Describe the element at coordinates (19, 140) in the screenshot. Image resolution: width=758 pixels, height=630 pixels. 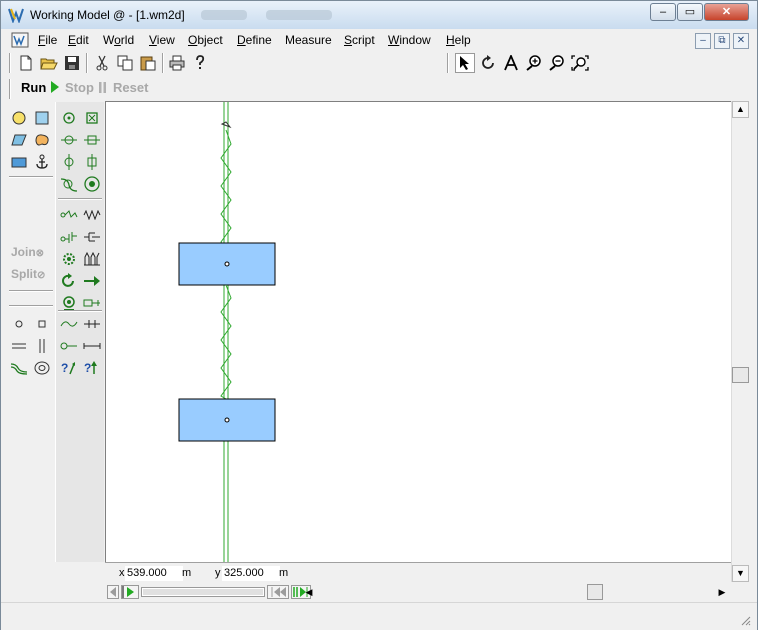
I see `polygon-tool-icon` at that location.